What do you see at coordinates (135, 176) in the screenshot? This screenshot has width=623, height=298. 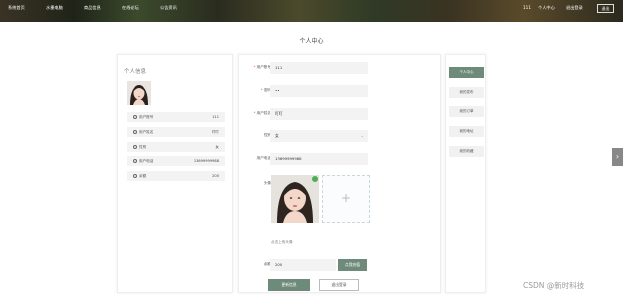 I see `wallet-icon` at bounding box center [135, 176].